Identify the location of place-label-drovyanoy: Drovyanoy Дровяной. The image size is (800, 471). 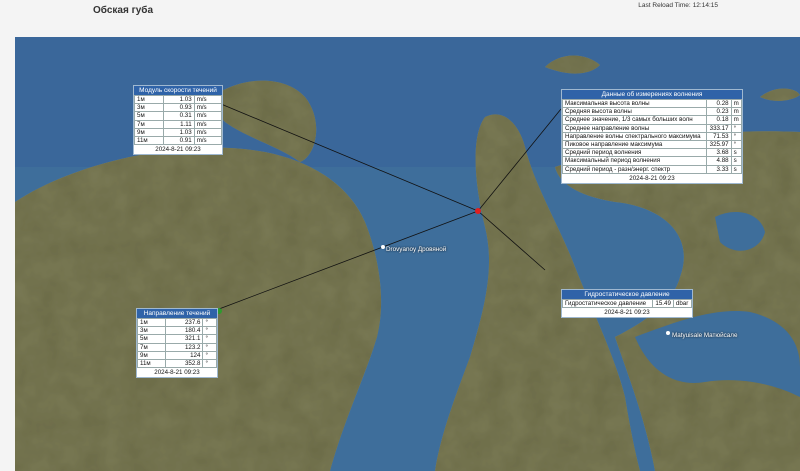
(416, 249).